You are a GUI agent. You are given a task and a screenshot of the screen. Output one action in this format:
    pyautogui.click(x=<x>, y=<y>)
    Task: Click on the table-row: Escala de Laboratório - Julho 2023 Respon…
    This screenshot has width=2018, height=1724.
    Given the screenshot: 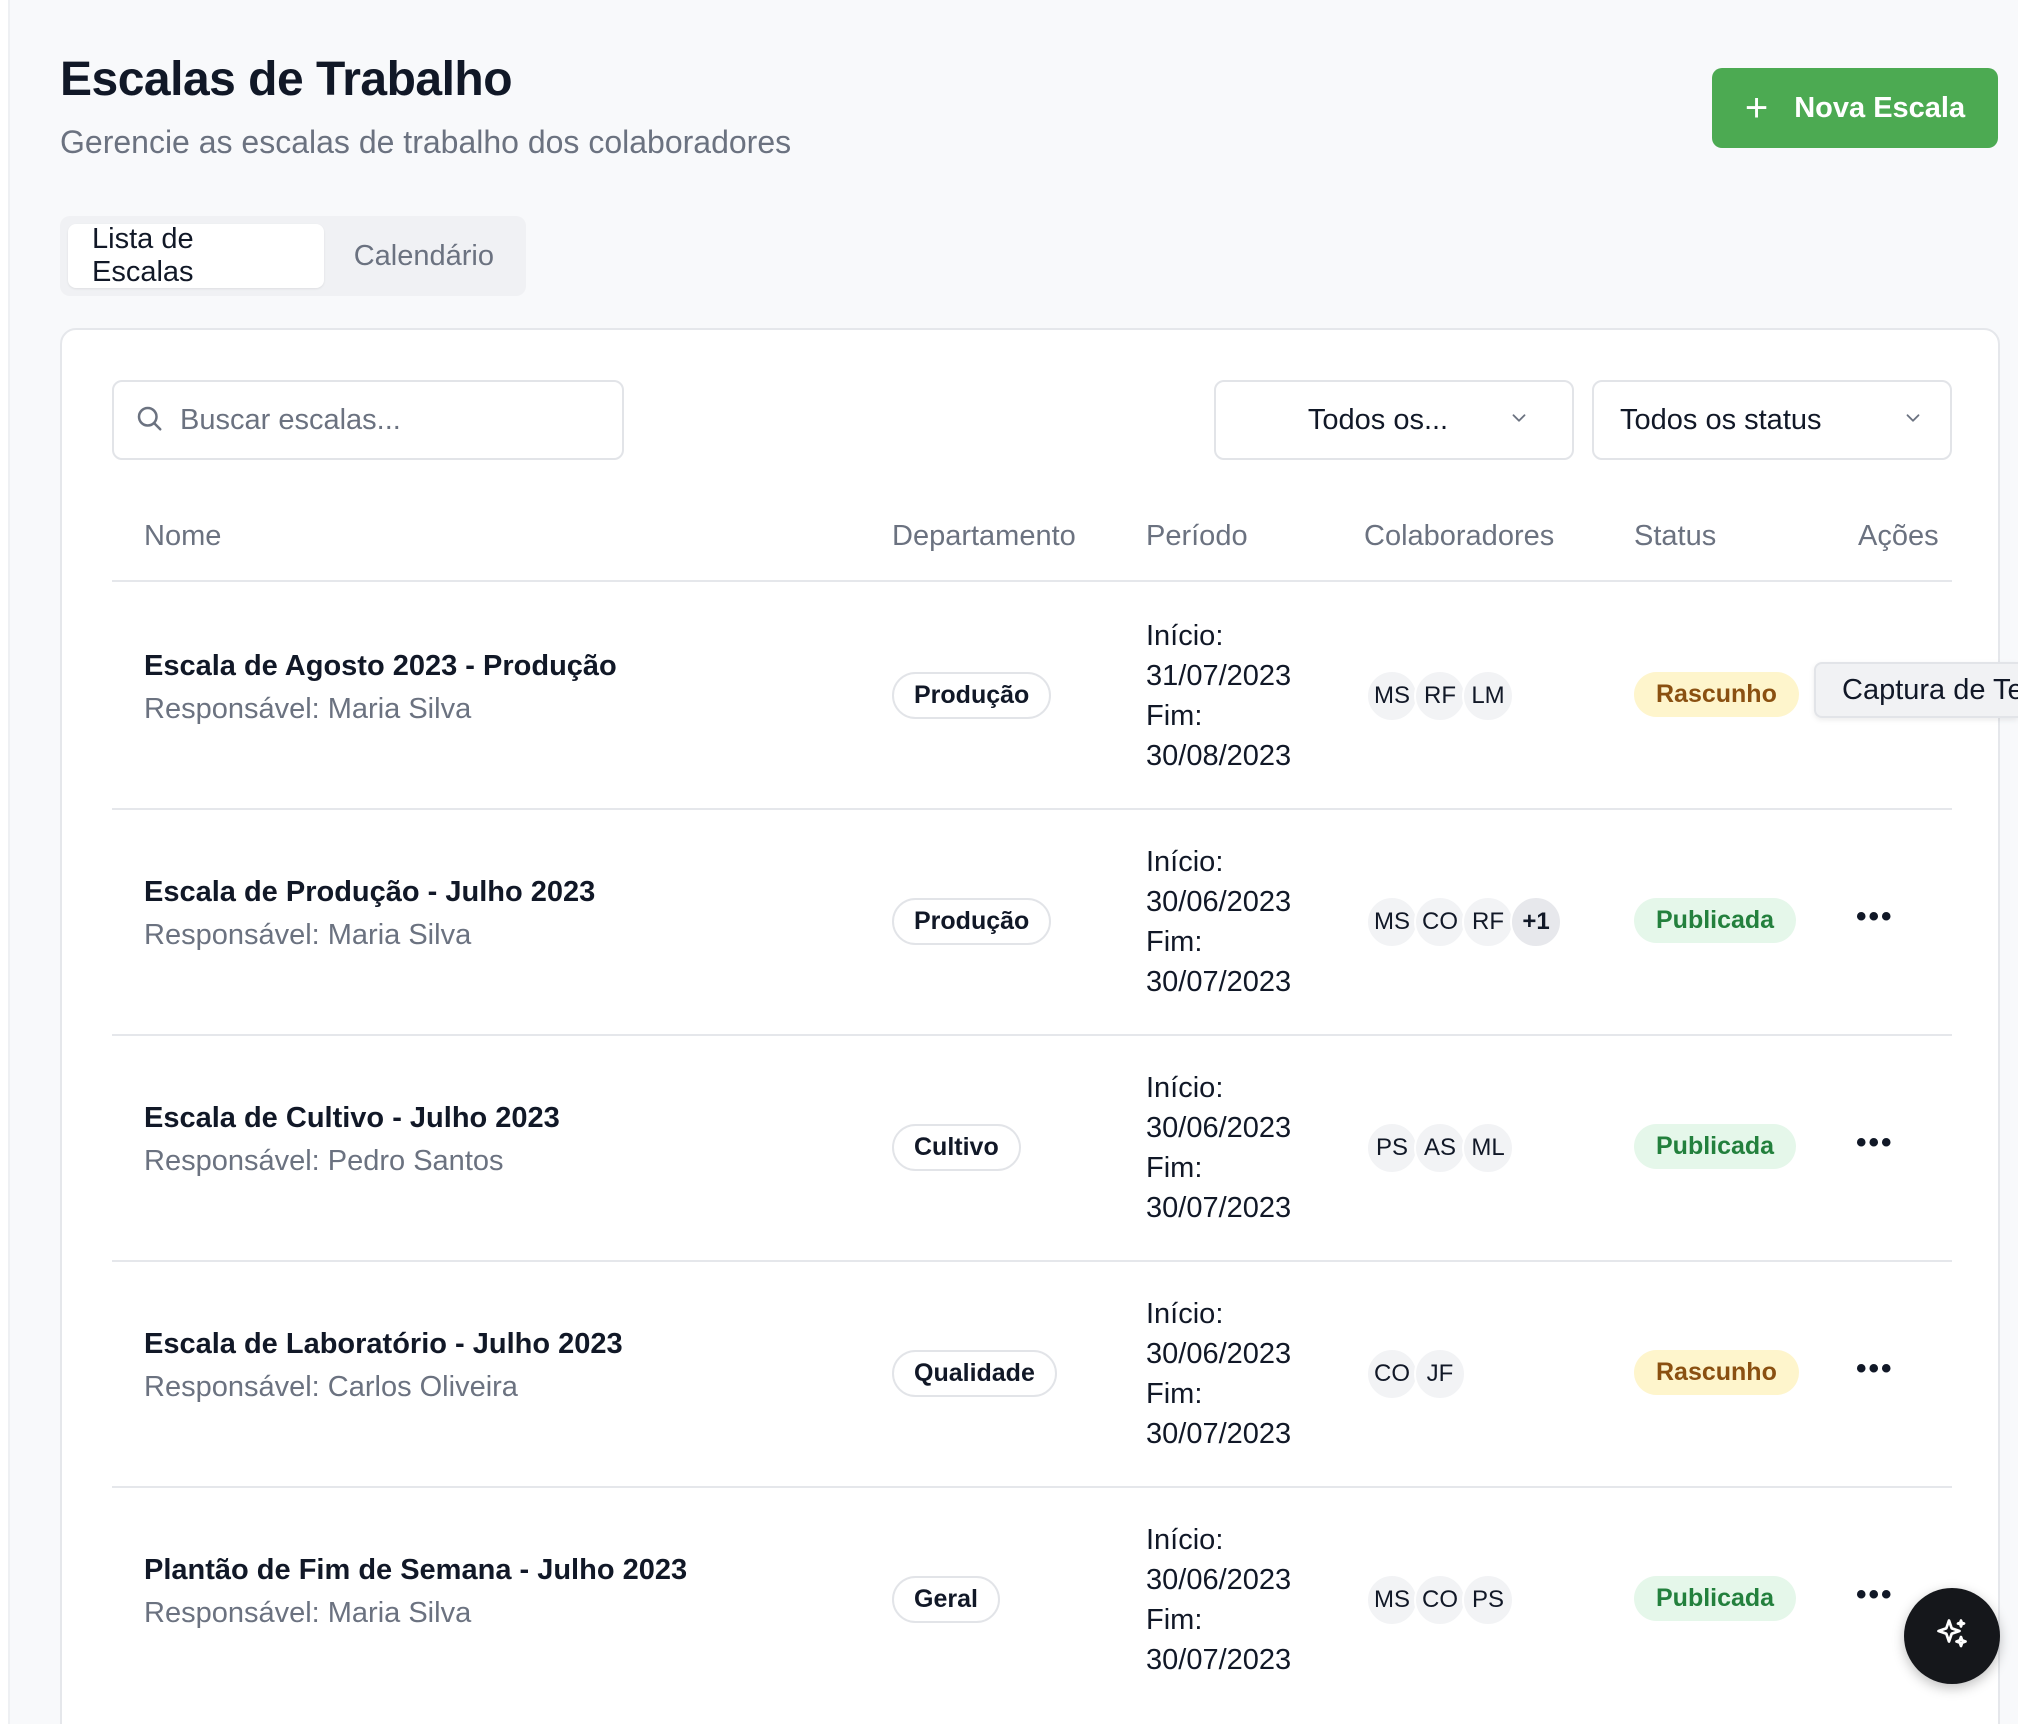 What is the action you would take?
    pyautogui.click(x=1032, y=1375)
    